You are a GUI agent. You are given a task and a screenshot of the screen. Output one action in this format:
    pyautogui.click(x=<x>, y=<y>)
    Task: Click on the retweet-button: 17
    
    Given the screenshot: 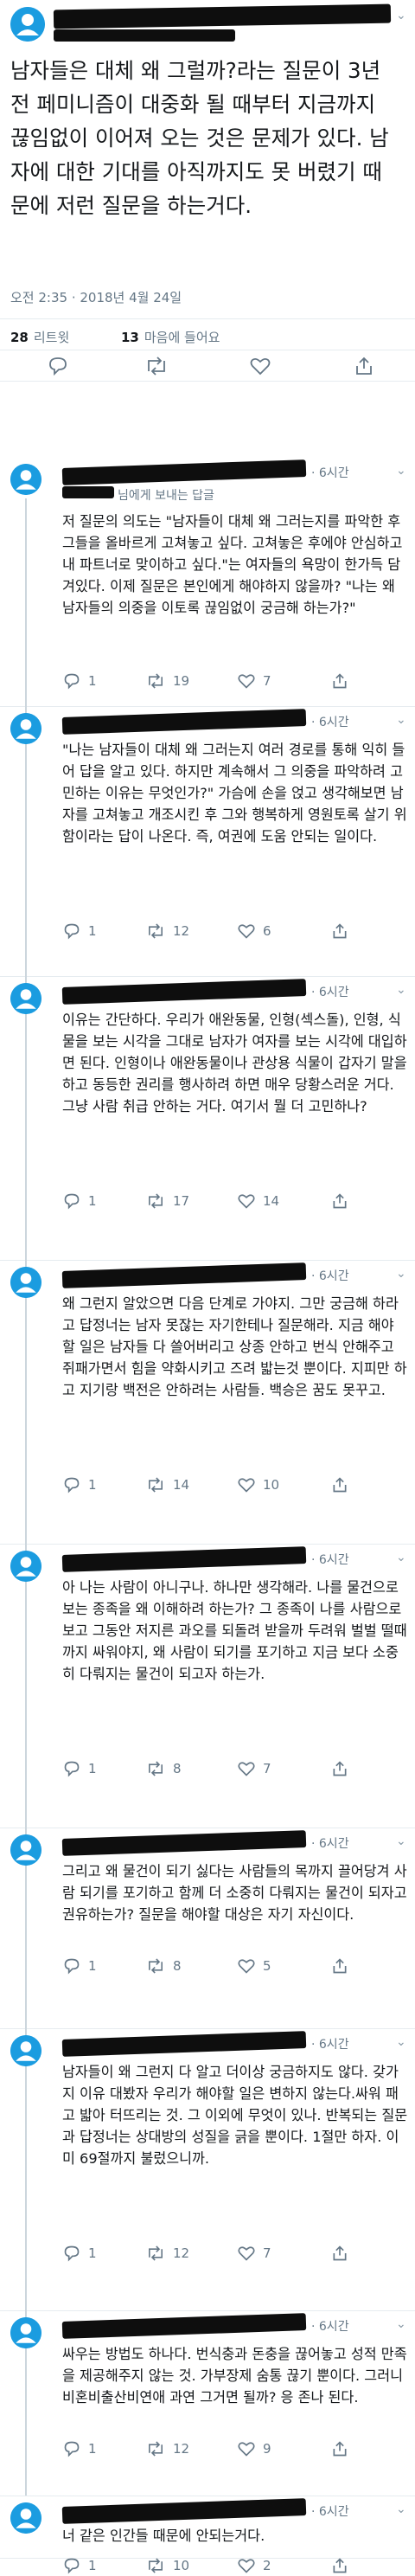 What is the action you would take?
    pyautogui.click(x=167, y=1201)
    